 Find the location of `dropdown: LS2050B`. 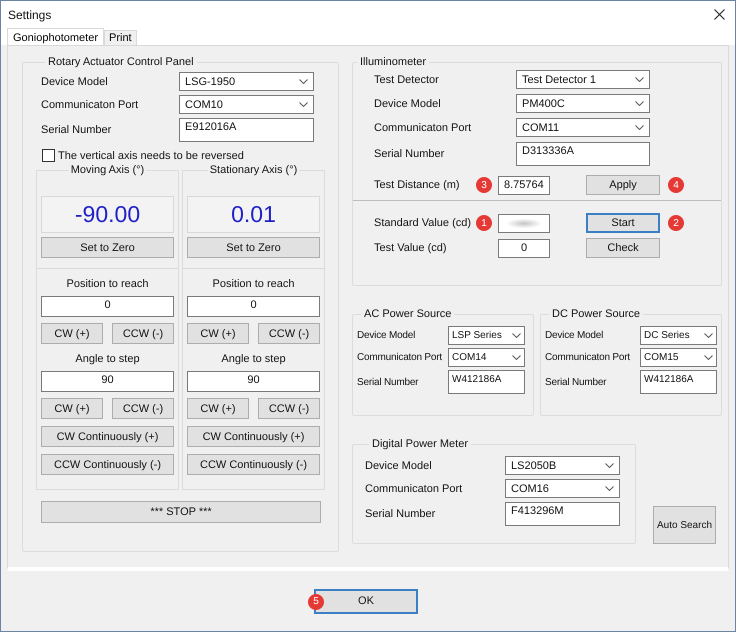

dropdown: LS2050B is located at coordinates (562, 465).